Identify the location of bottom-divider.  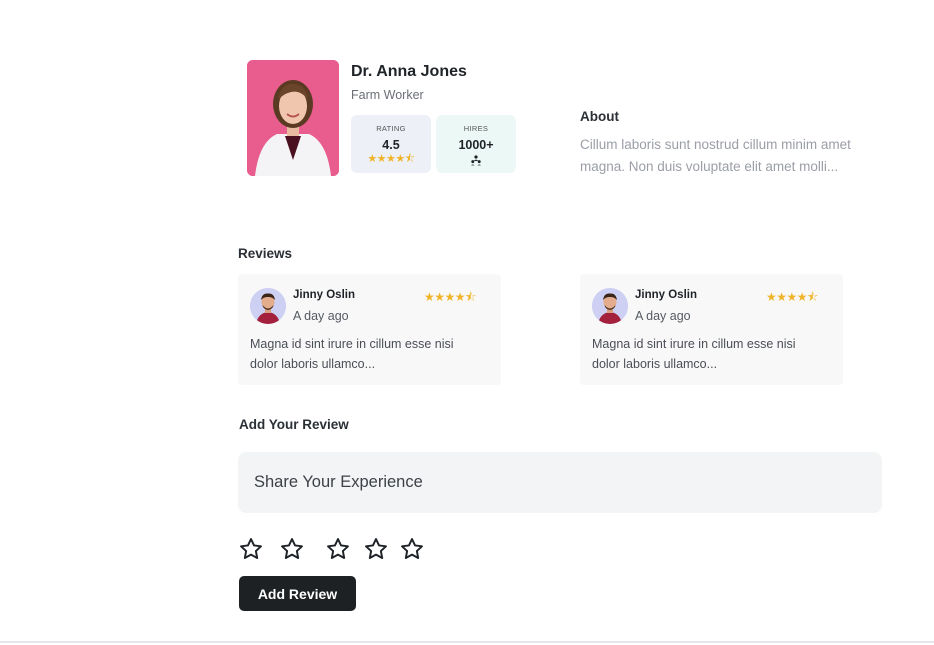
(467, 642).